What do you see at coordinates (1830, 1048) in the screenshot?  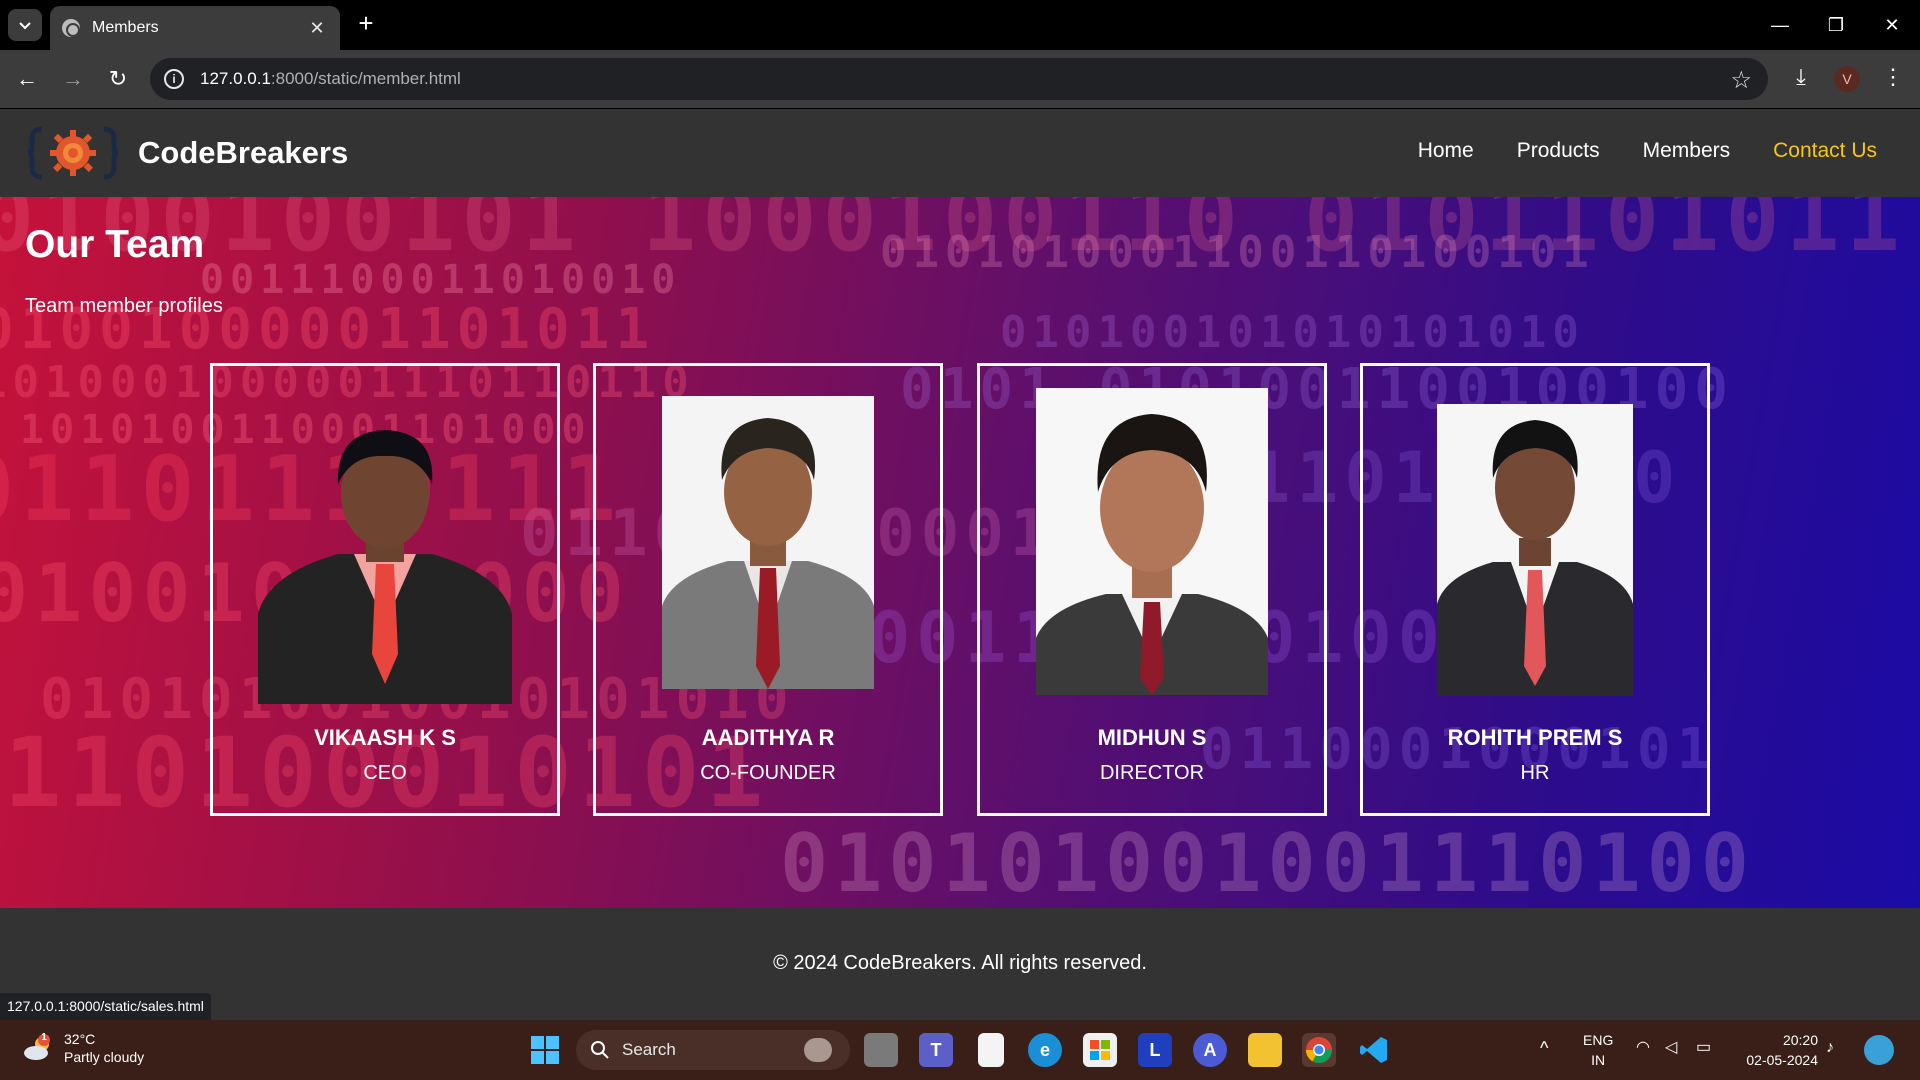 I see `notification-bell-icon: ♪` at bounding box center [1830, 1048].